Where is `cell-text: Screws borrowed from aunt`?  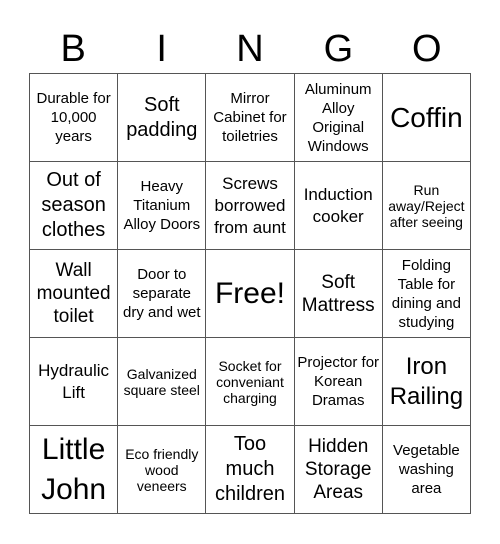
cell-text: Screws borrowed from aunt is located at coordinates (250, 205).